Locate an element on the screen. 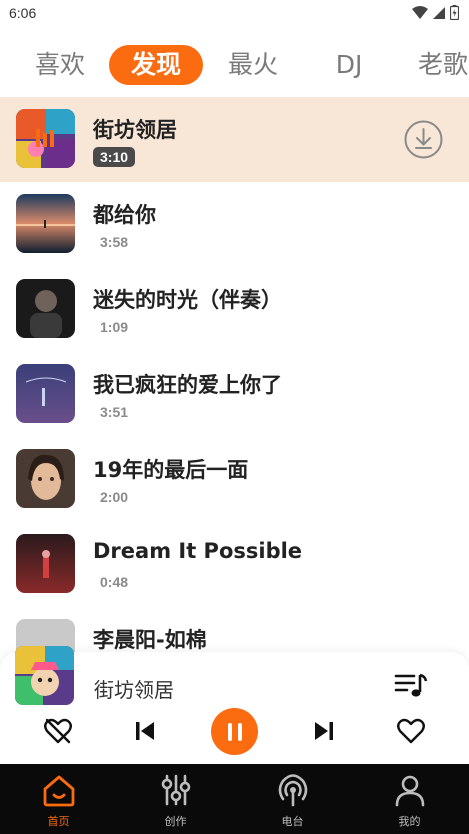 The width and height of the screenshot is (469, 834). song-row: 19年的最后一面 2:00 is located at coordinates (234, 479).